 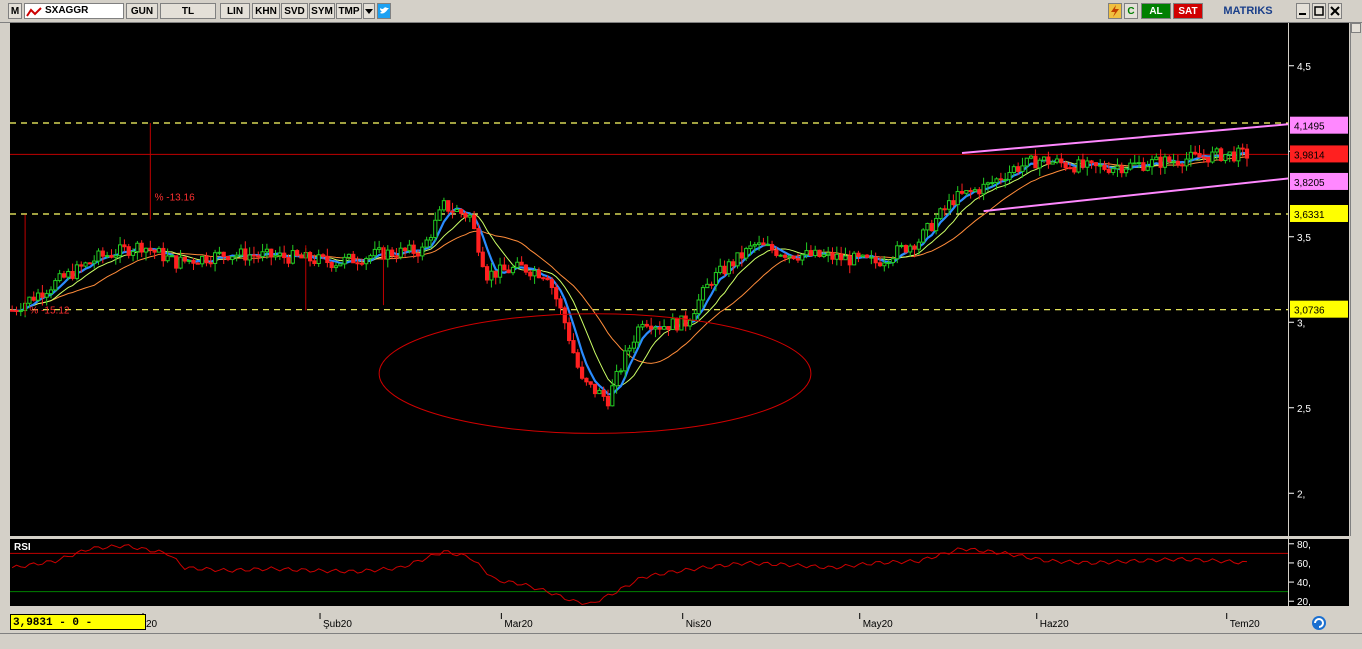 What do you see at coordinates (188, 11) in the screenshot?
I see `currency-button: TL` at bounding box center [188, 11].